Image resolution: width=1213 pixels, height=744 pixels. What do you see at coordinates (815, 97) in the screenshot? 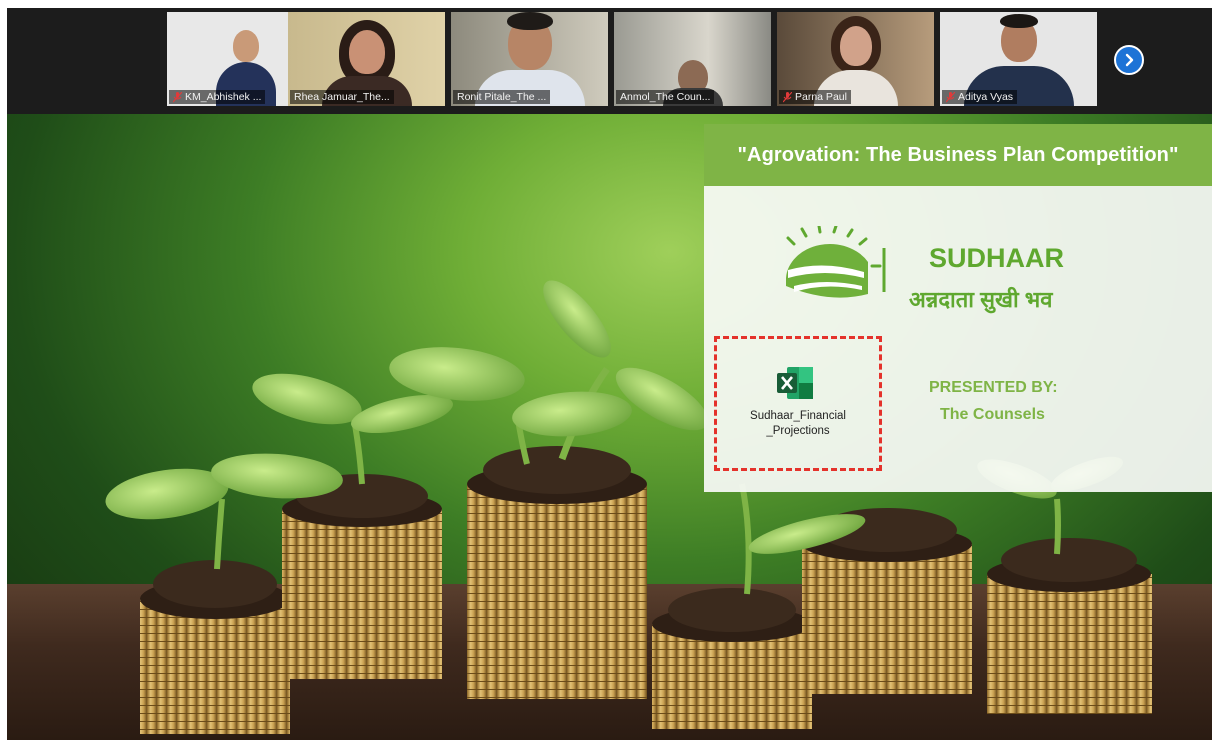
I see `participant-name: Parna Paul` at bounding box center [815, 97].